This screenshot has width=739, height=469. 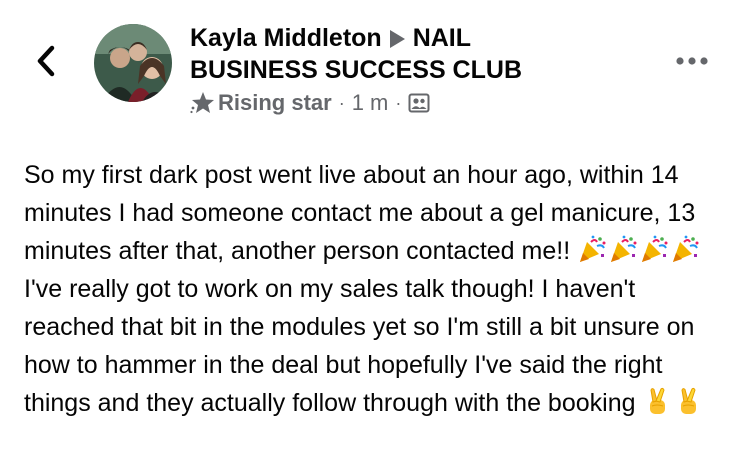 What do you see at coordinates (370, 103) in the screenshot?
I see `post-timestamp: 1 m` at bounding box center [370, 103].